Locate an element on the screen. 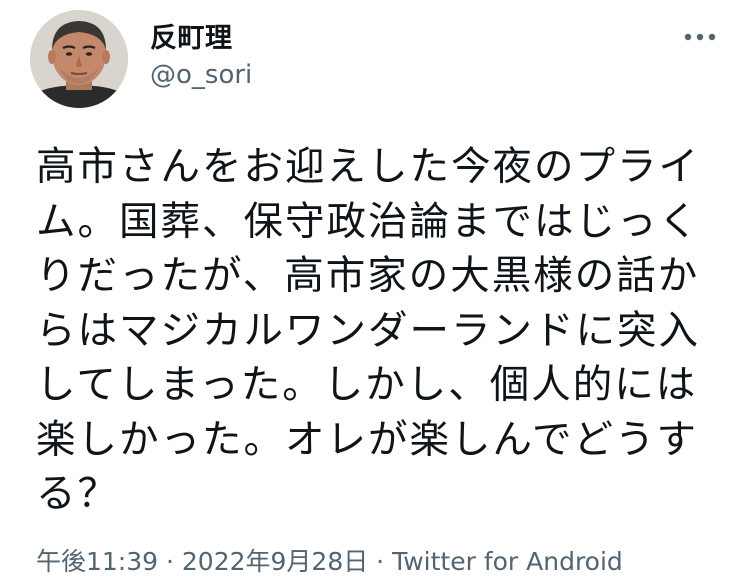 Image resolution: width=750 pixels, height=586 pixels. user-handle: @o_sori is located at coordinates (201, 75).